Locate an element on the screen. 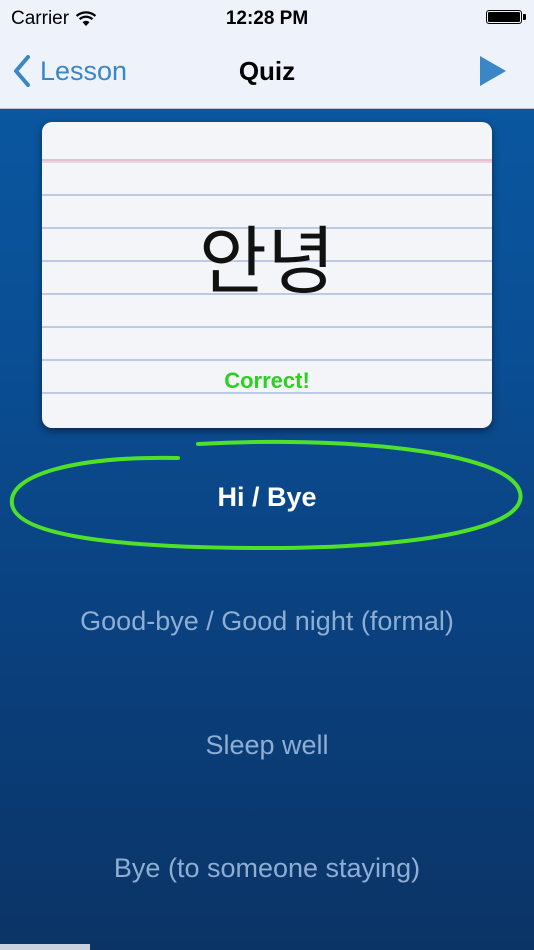  clock: 12:28 PM is located at coordinates (267, 18).